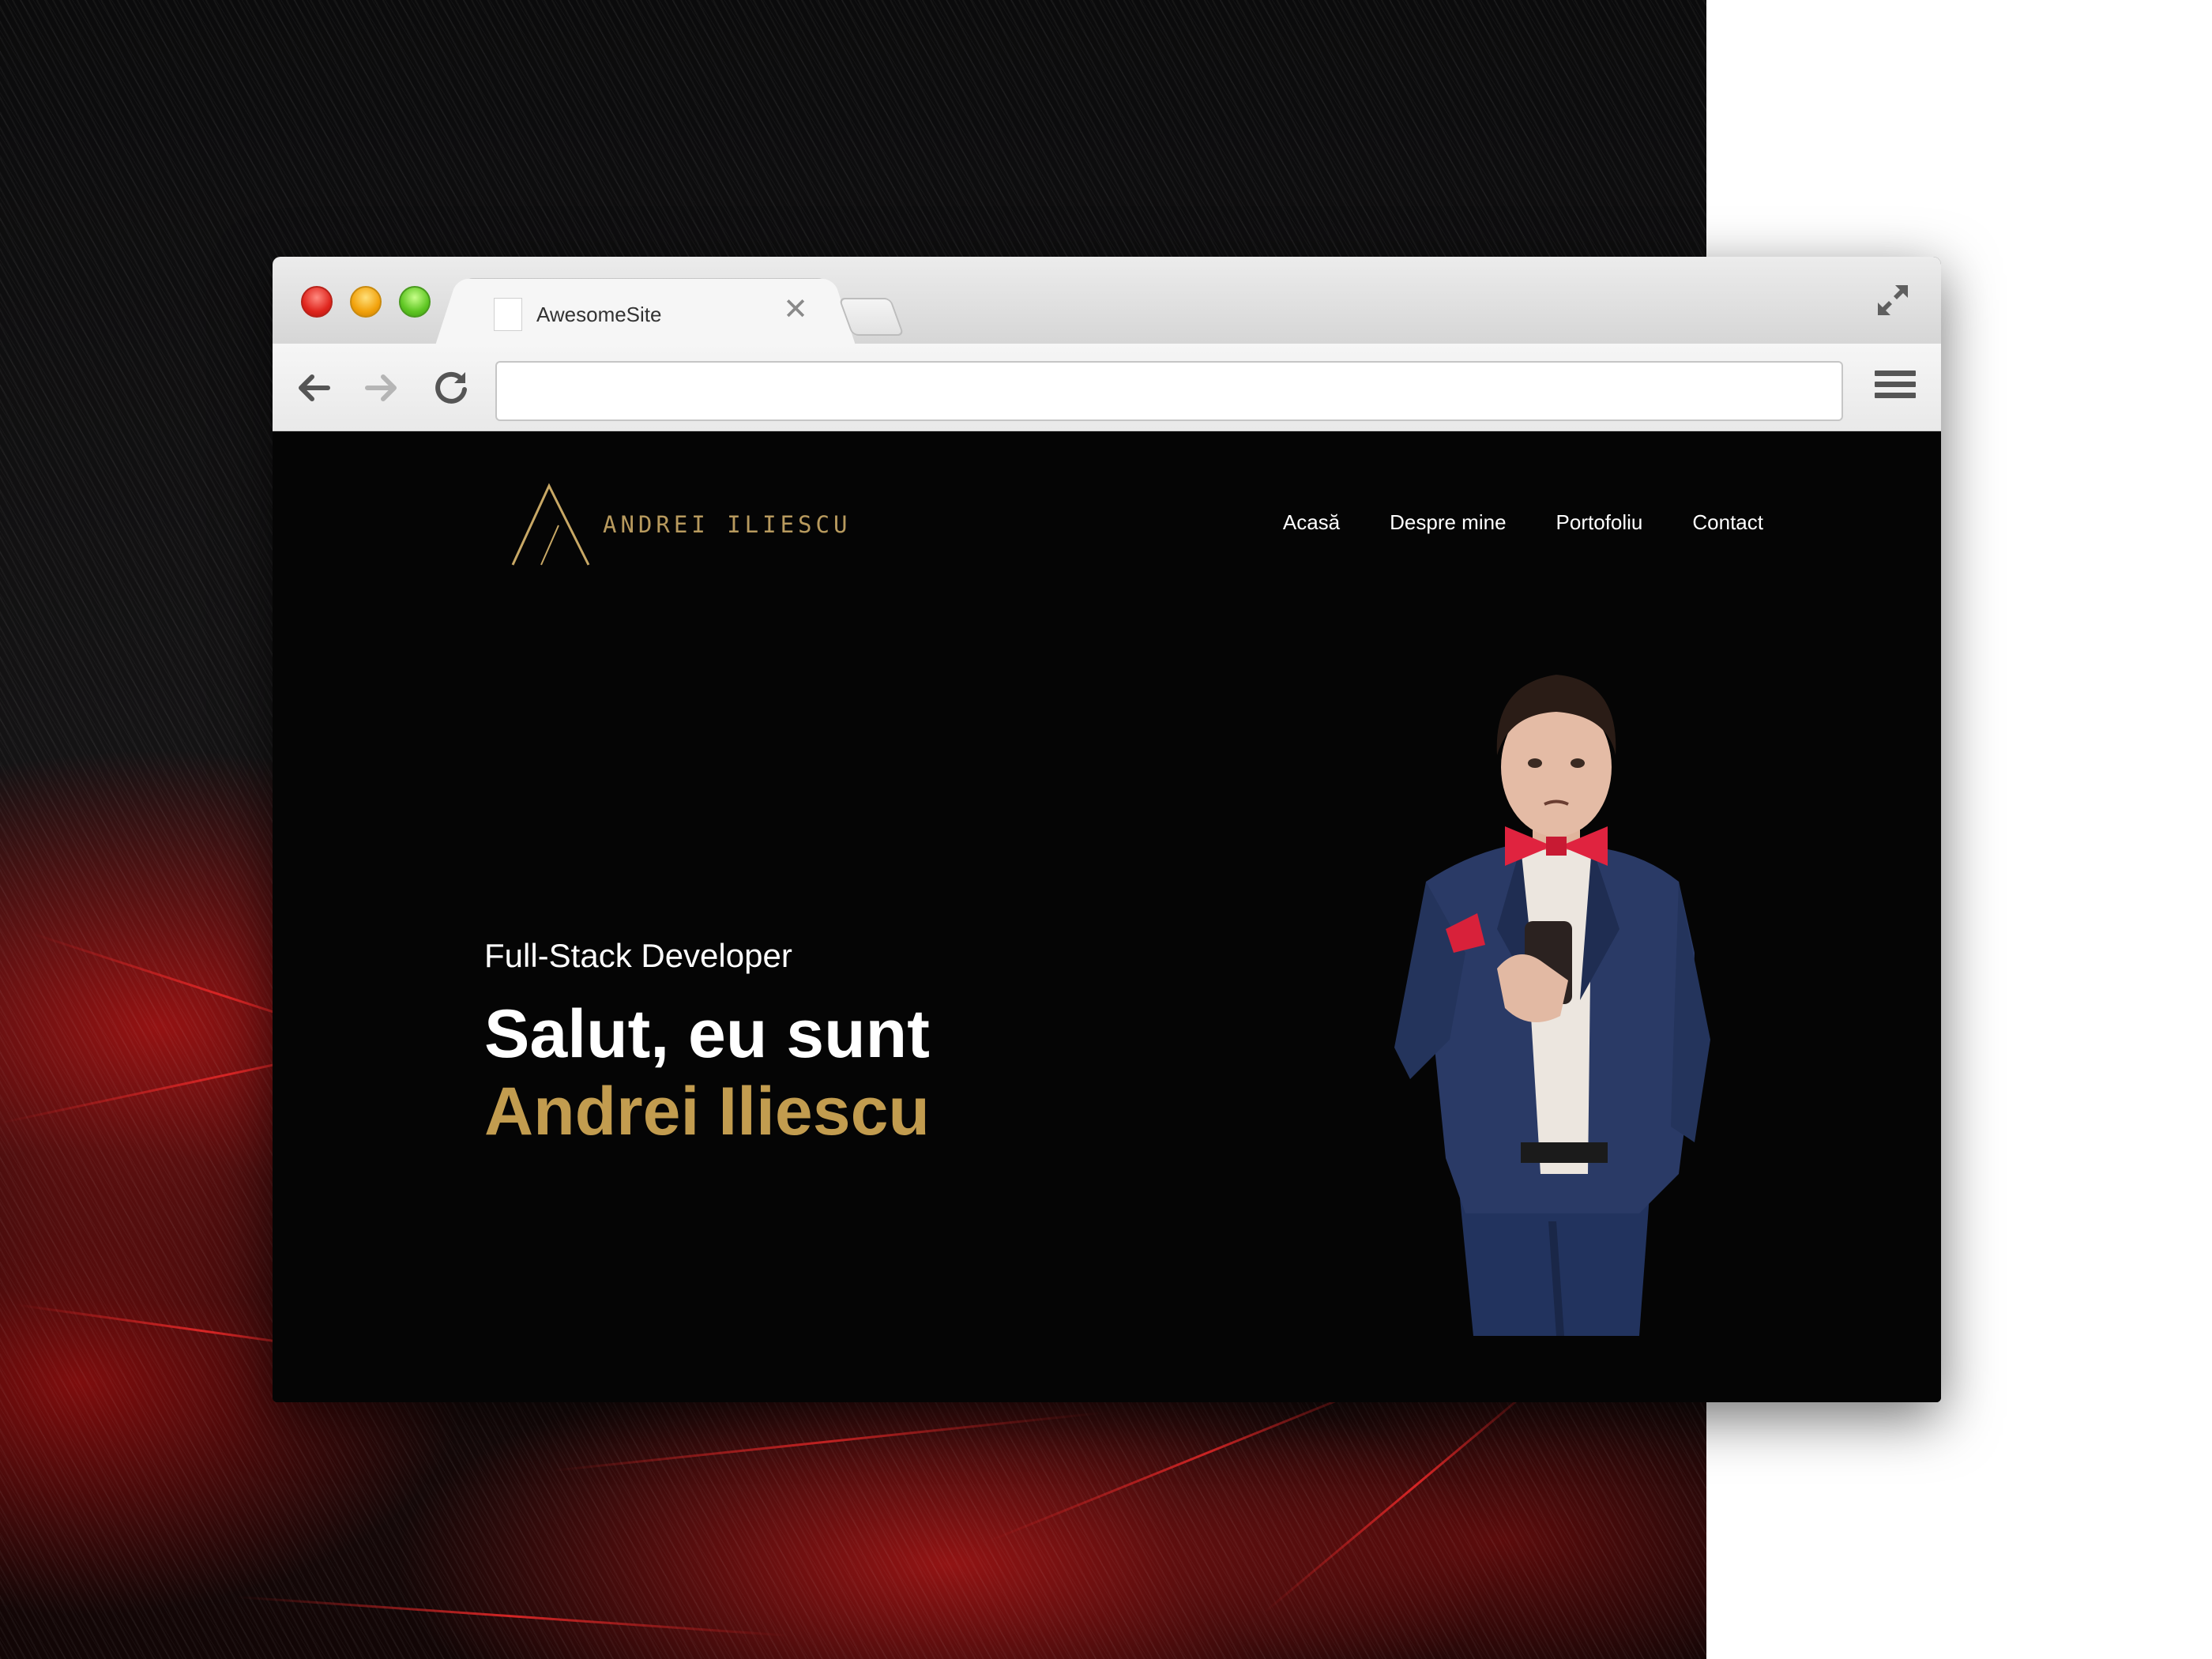  I want to click on nav-link-contact: Contact, so click(1728, 523).